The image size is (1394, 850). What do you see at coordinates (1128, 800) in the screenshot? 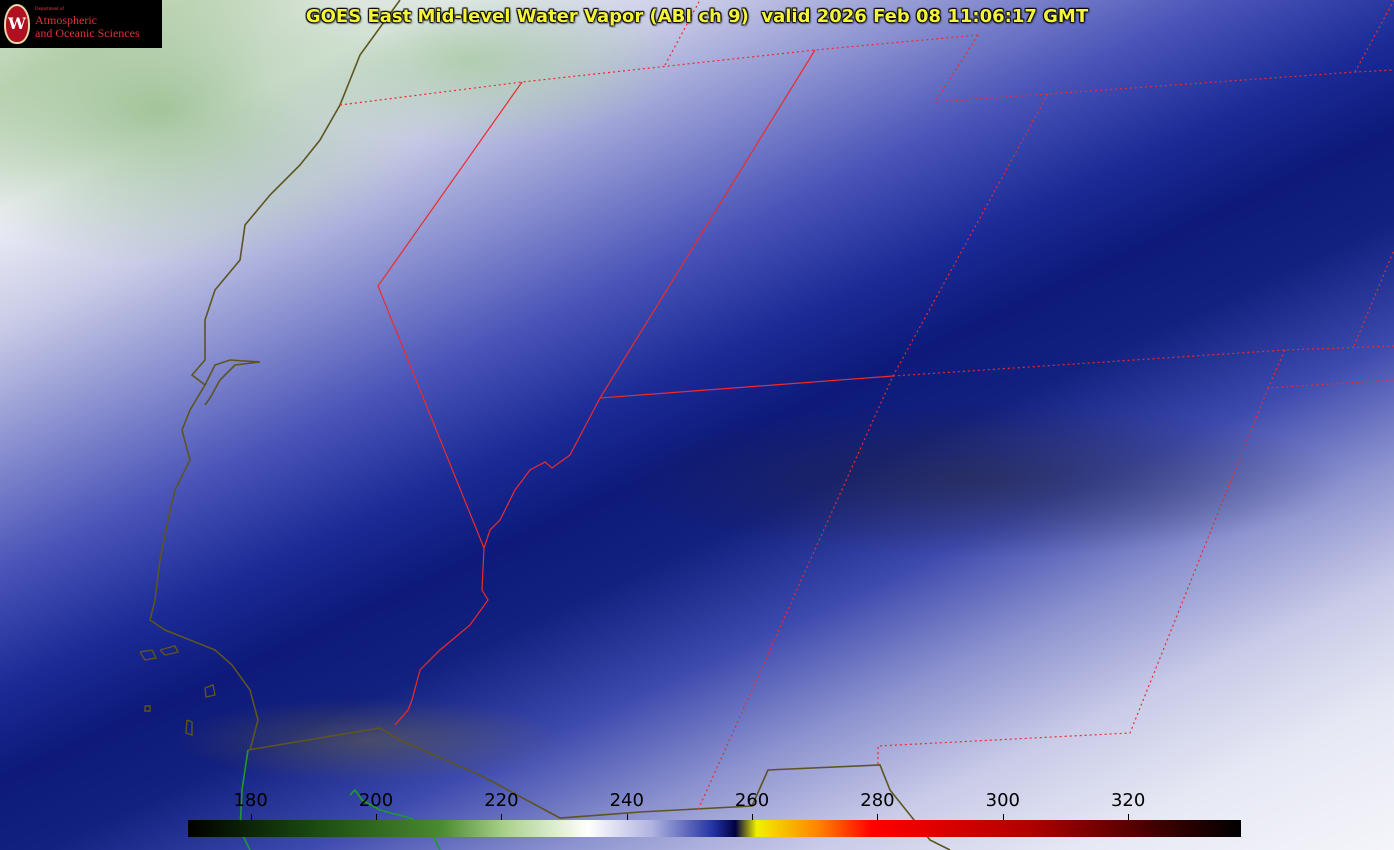
I see `colorbar-tick-label: 320` at bounding box center [1128, 800].